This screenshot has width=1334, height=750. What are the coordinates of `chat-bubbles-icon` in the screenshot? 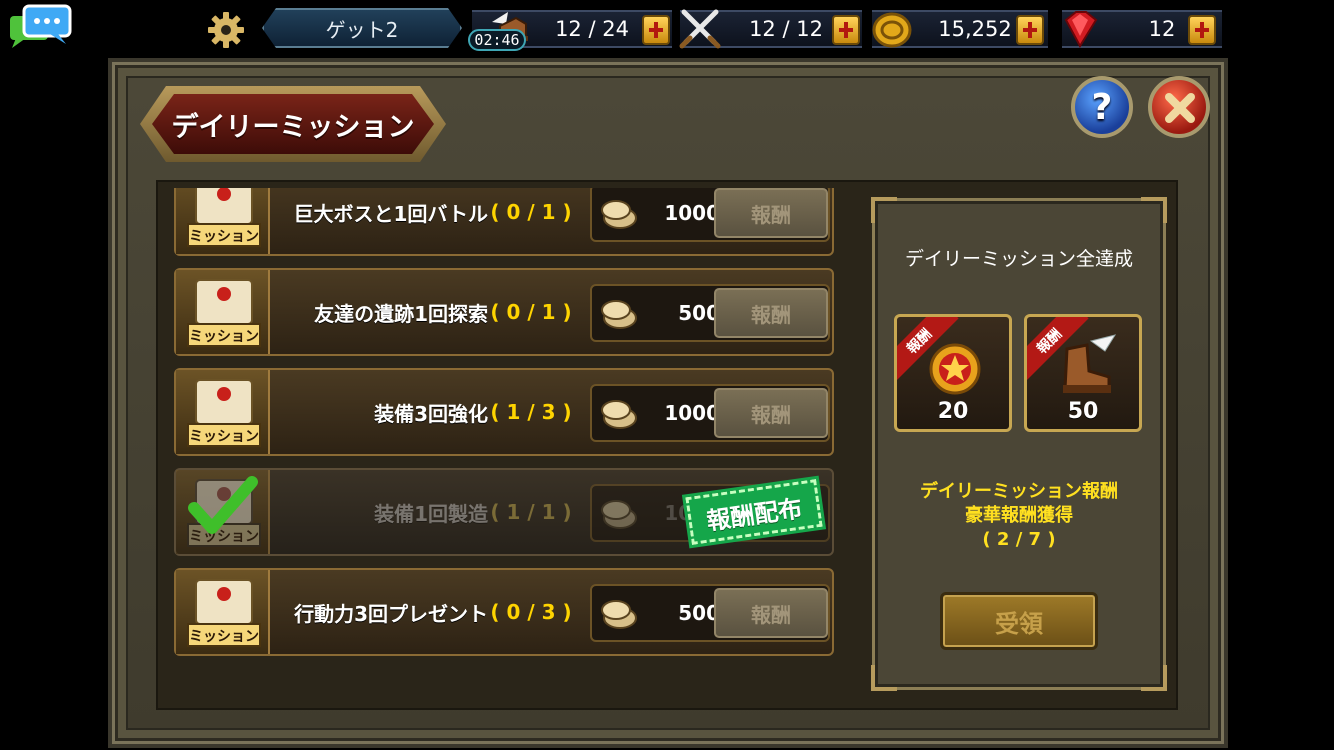 It's located at (41, 26).